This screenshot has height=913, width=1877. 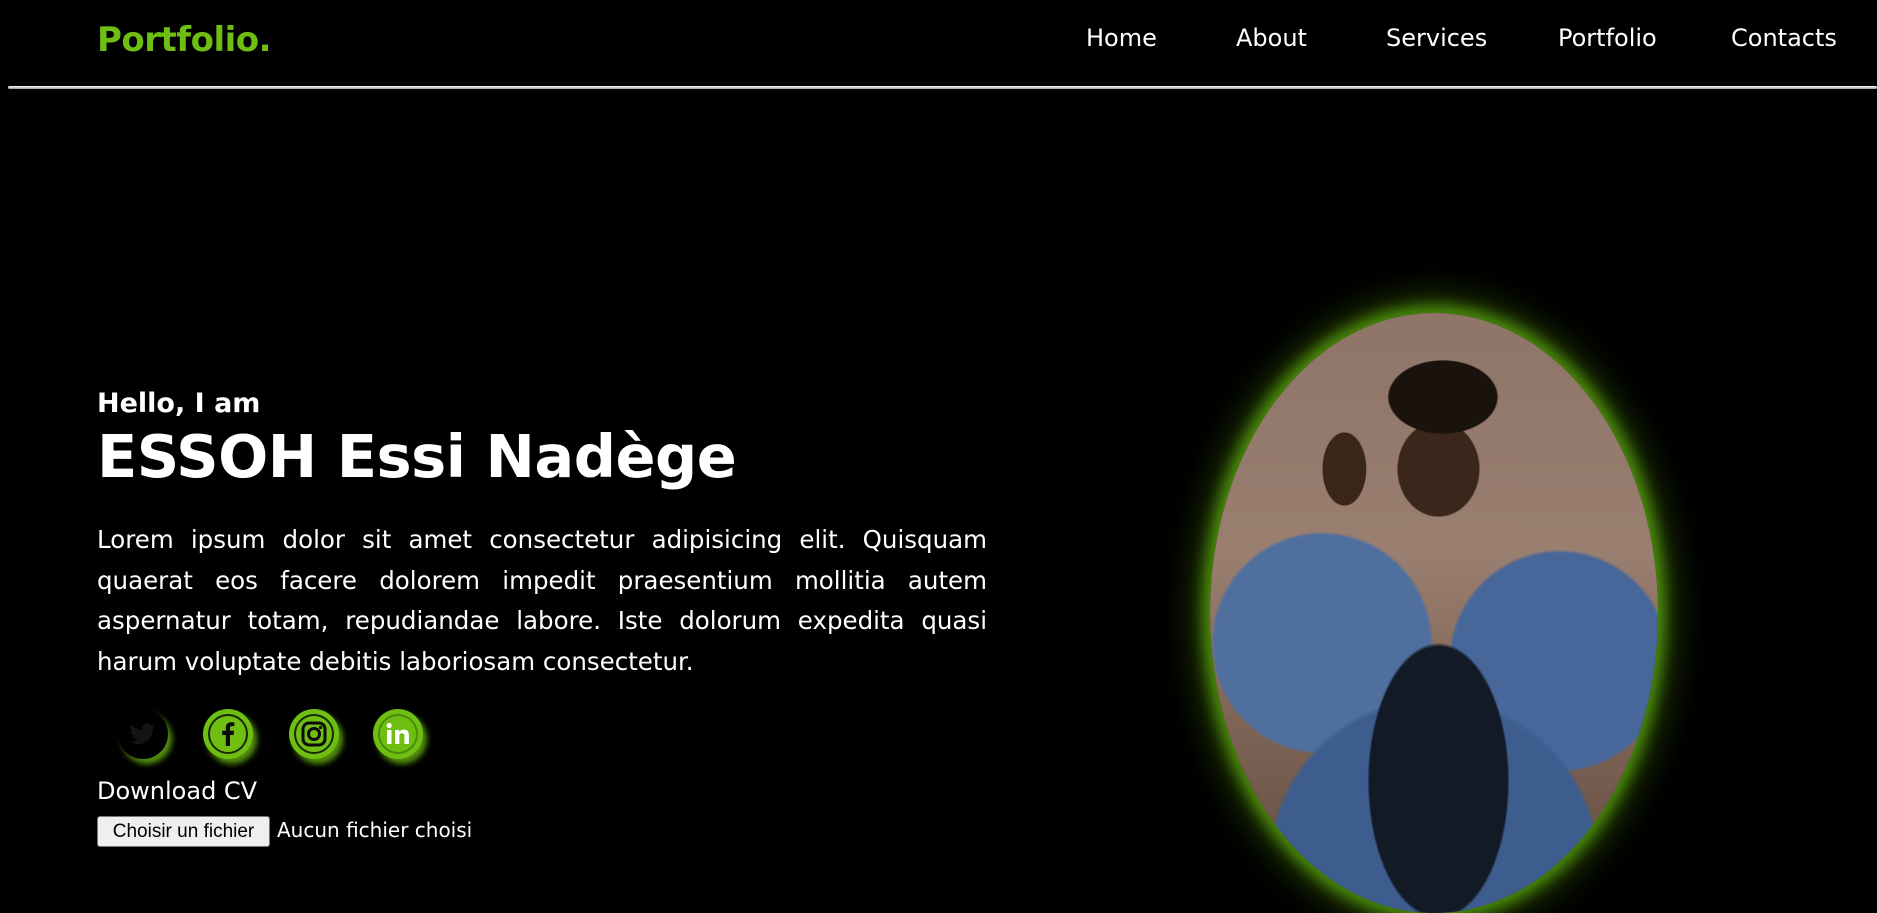 I want to click on nav-link-services: Services, so click(x=1436, y=38).